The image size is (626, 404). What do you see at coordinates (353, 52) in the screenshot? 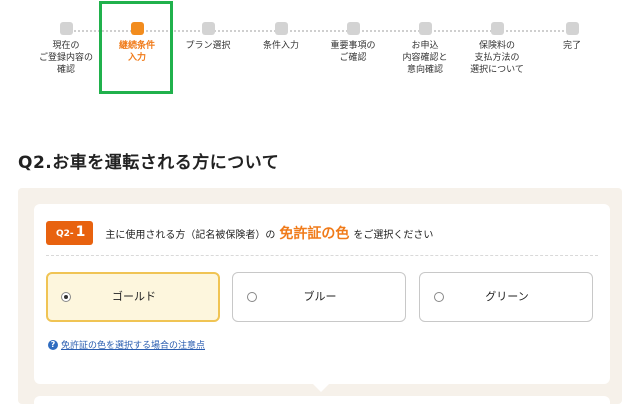
I see `step-label: 重要事項の ご確認` at bounding box center [353, 52].